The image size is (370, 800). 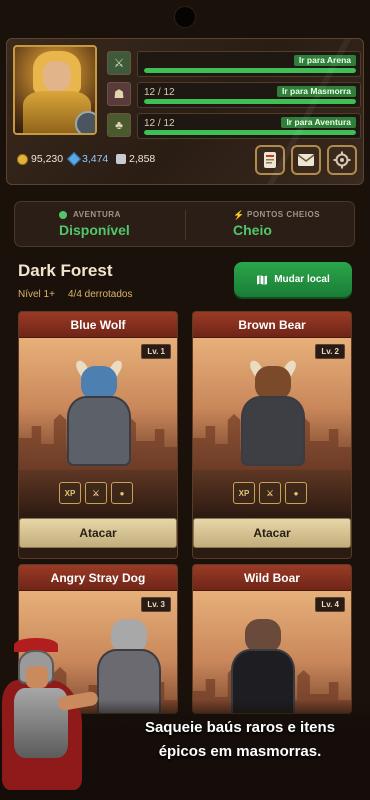 I want to click on token-icon, so click(x=121, y=159).